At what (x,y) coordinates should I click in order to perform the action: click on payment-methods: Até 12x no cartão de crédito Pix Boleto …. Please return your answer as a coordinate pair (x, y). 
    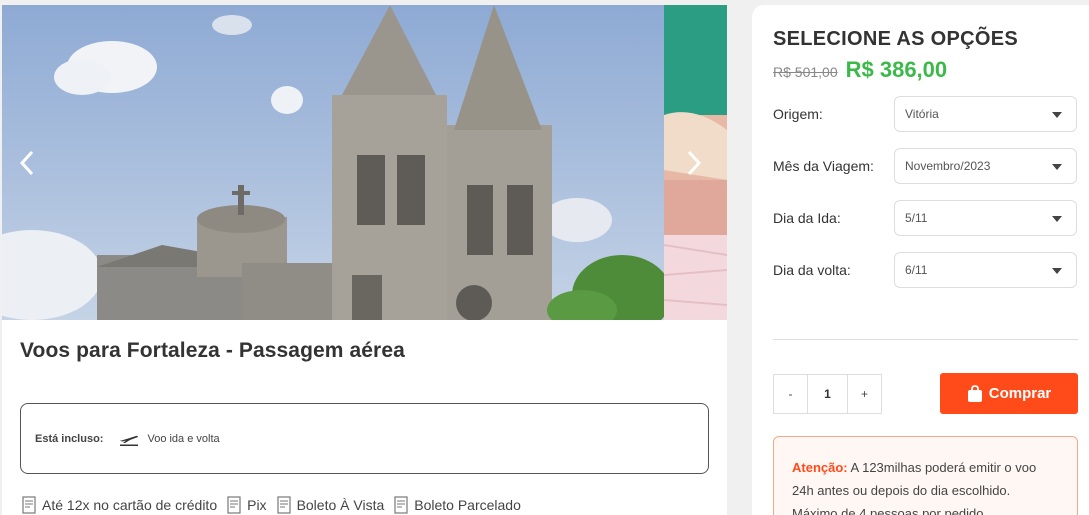
    Looking at the image, I should click on (276, 505).